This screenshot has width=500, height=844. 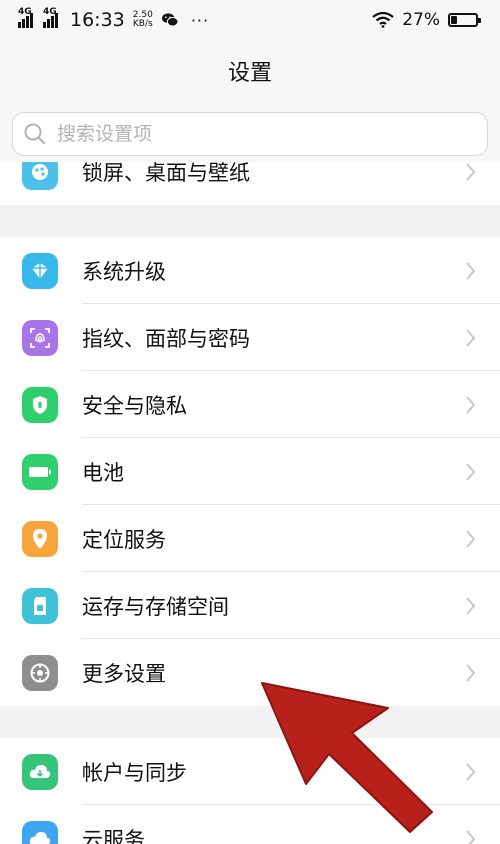 I want to click on wechat-icon, so click(x=170, y=20).